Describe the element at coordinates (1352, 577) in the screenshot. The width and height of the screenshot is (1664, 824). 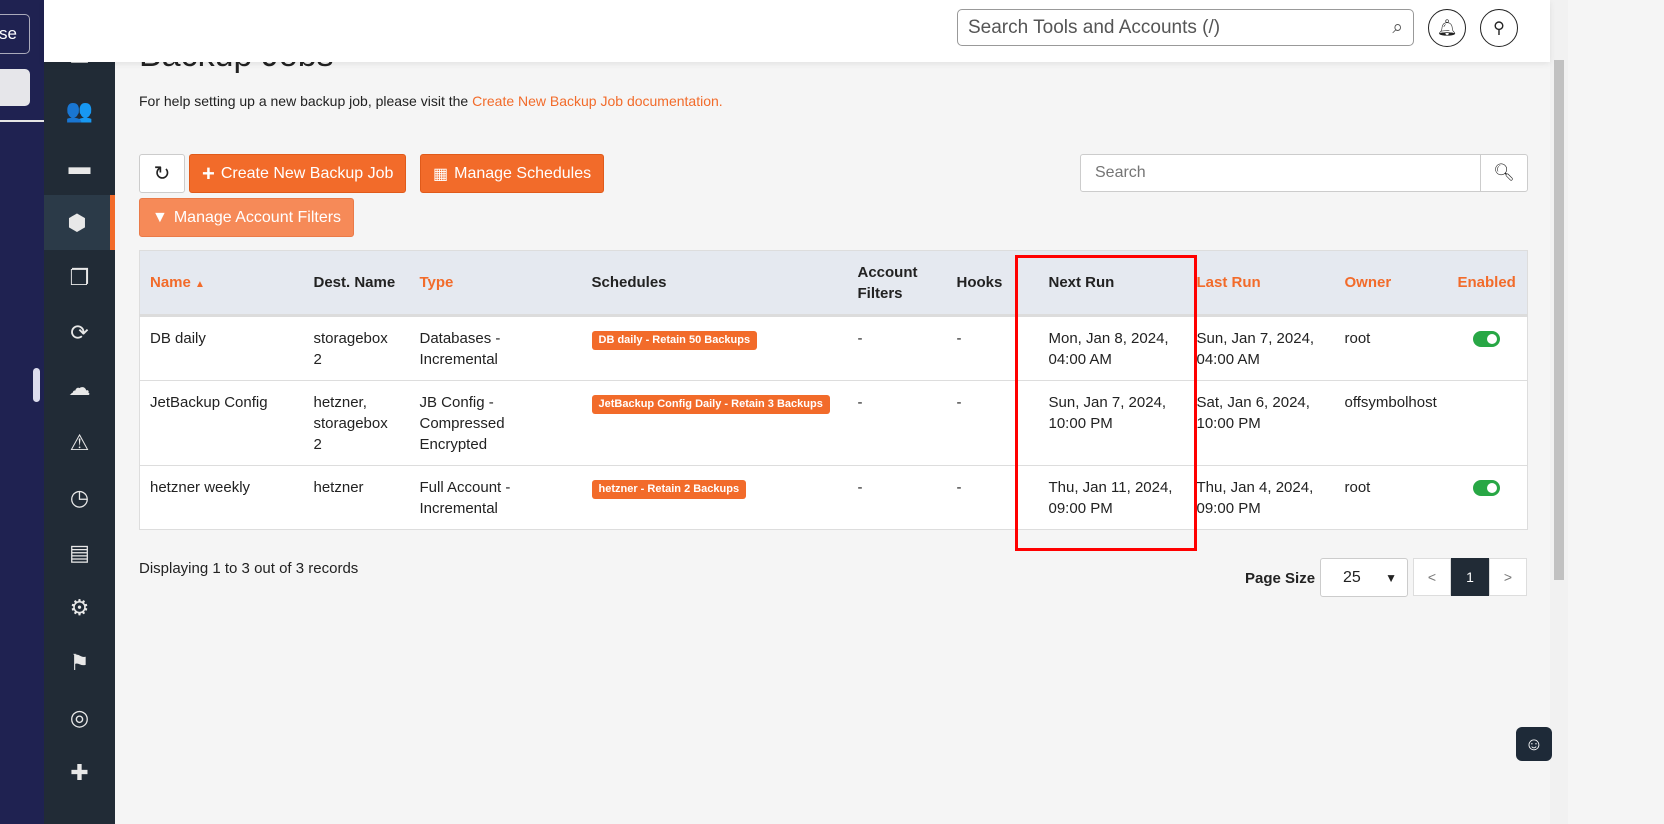
I see `page-size-value: 25` at that location.